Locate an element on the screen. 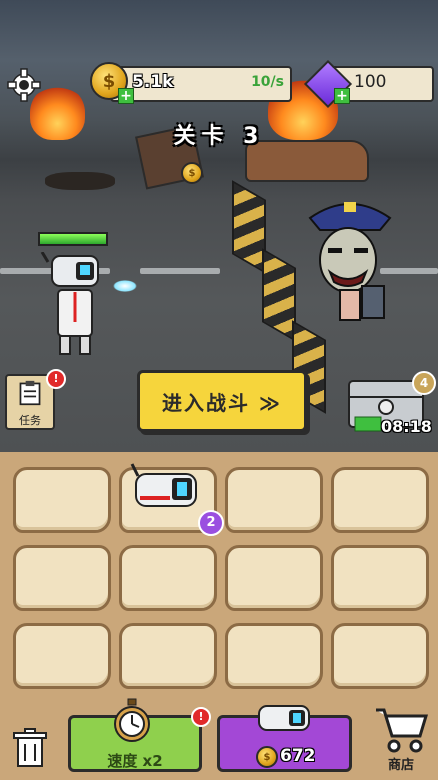 The height and width of the screenshot is (780, 438). unit-level-badge: 2 is located at coordinates (211, 523).